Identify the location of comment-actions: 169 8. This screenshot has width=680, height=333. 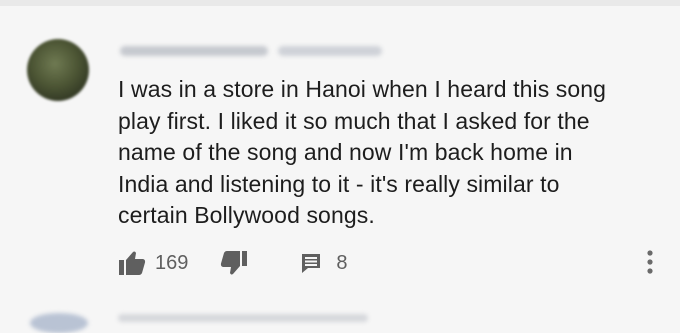
(233, 263).